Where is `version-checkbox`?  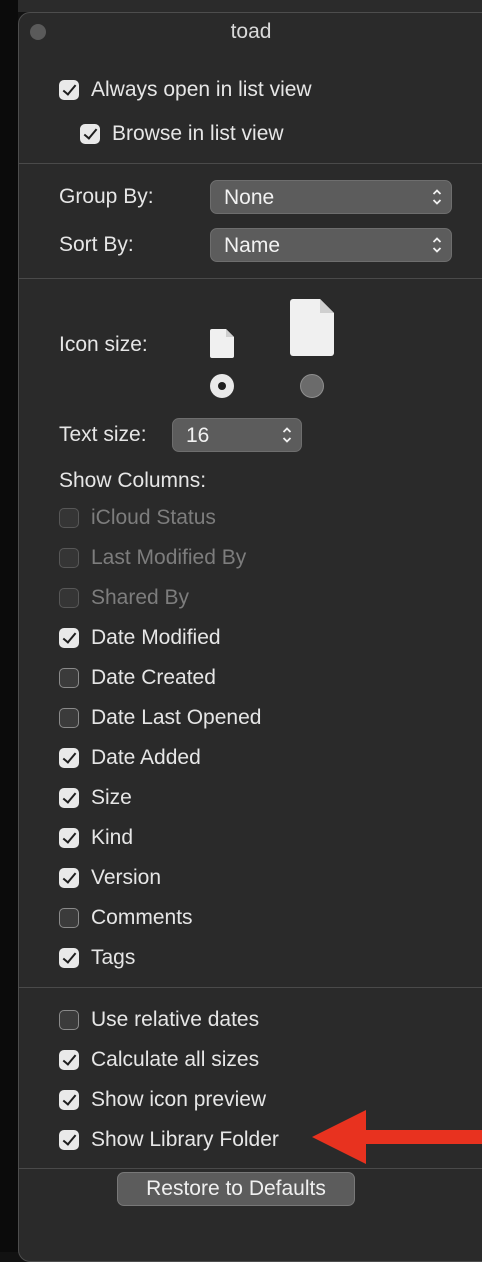 version-checkbox is located at coordinates (69, 878).